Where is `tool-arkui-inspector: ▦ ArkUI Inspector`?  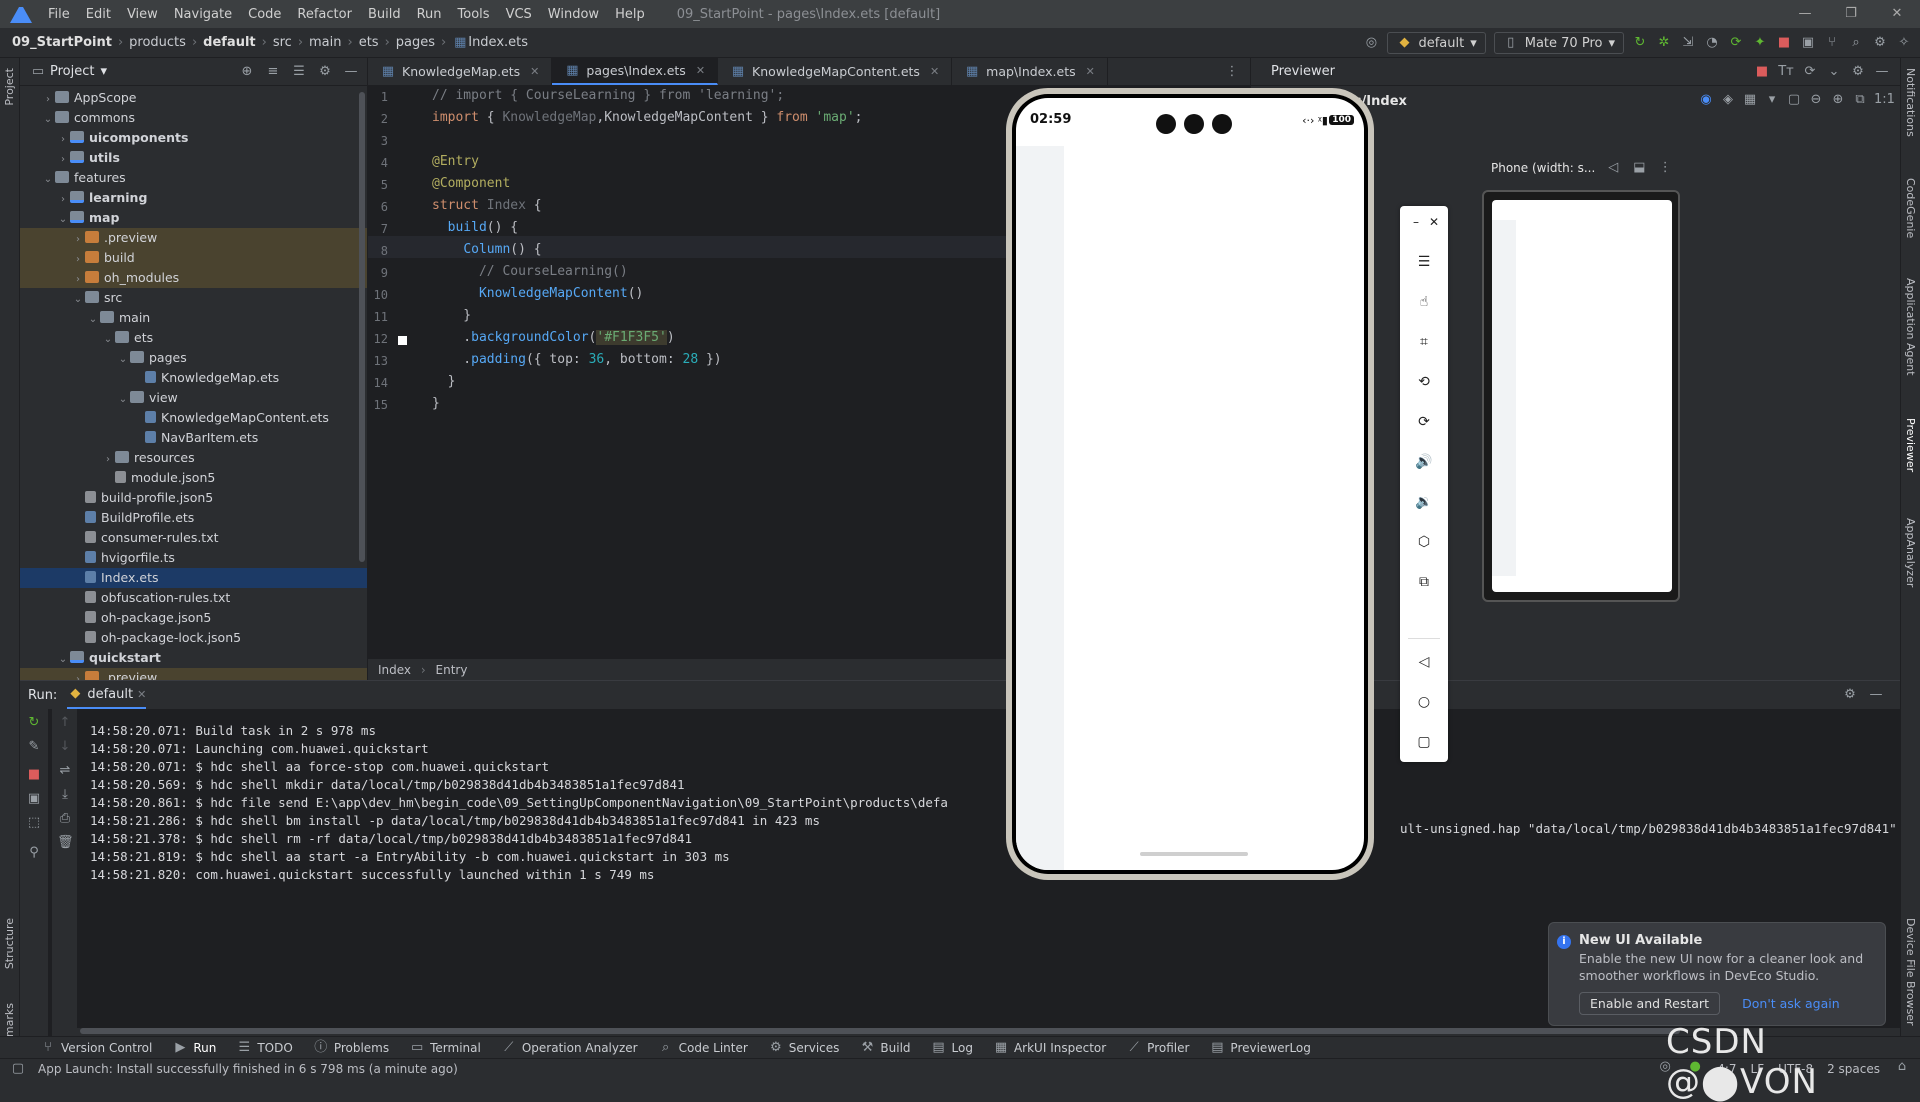
tool-arkui-inspector: ▦ ArkUI Inspector is located at coordinates (1049, 1048).